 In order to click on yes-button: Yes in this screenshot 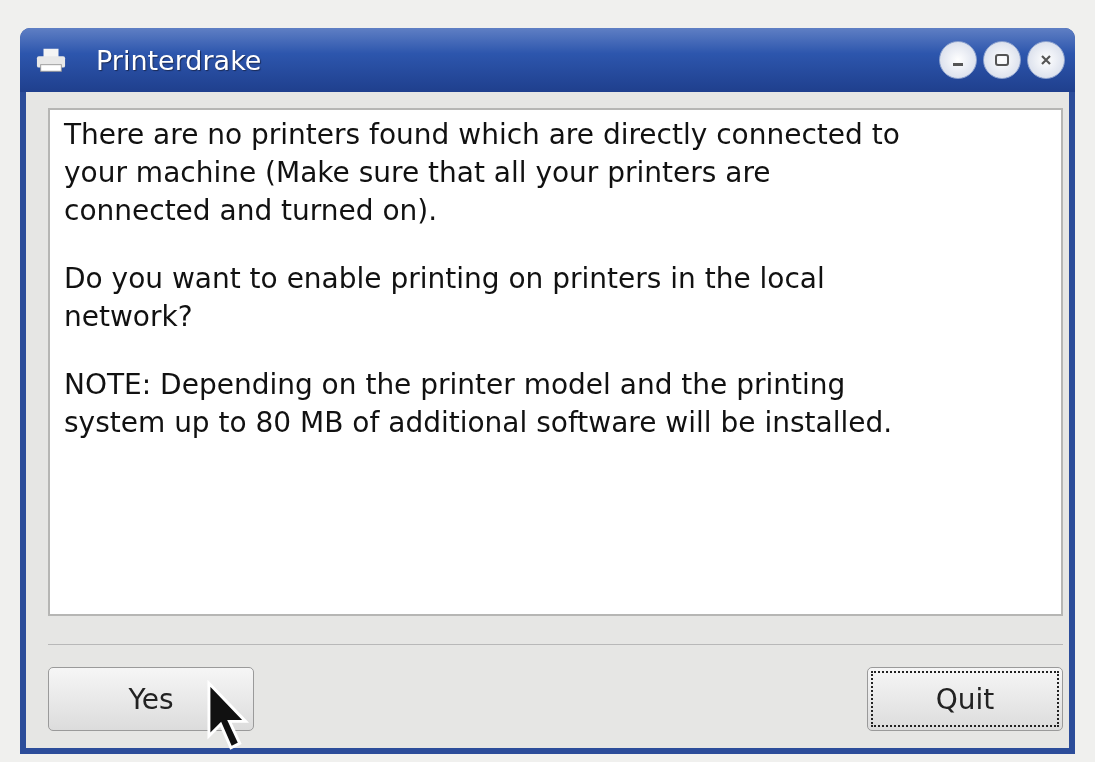, I will do `click(151, 699)`.